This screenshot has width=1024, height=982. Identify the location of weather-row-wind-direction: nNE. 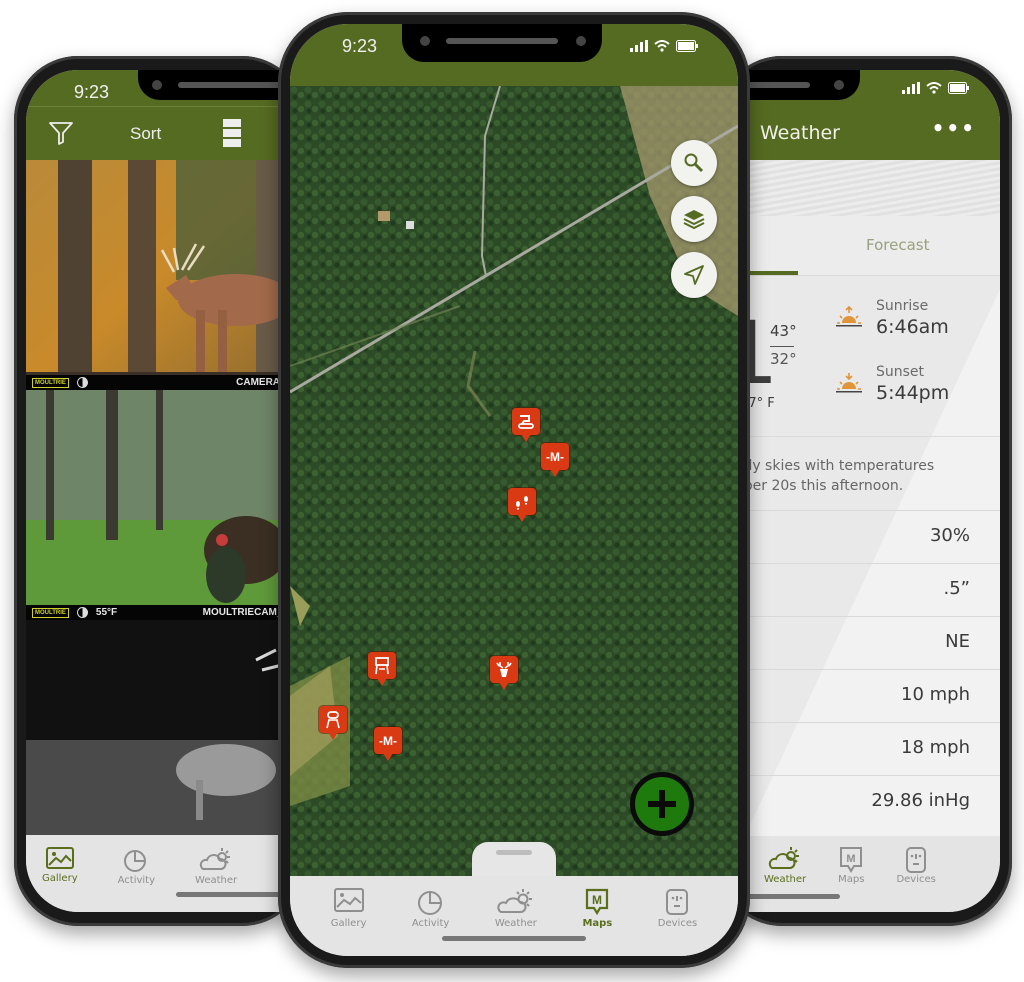
(865, 642).